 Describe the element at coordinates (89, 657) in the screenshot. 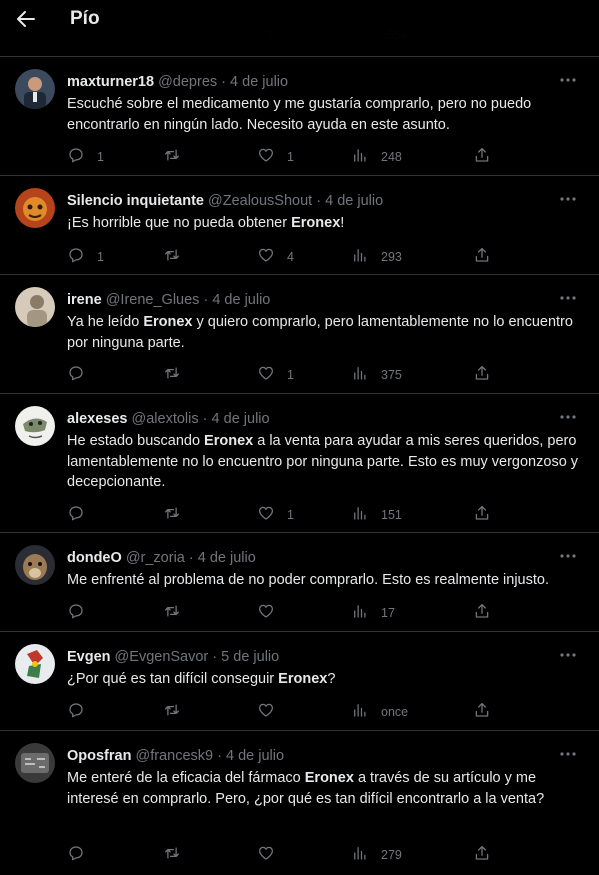

I see `author-name: Evgen` at that location.